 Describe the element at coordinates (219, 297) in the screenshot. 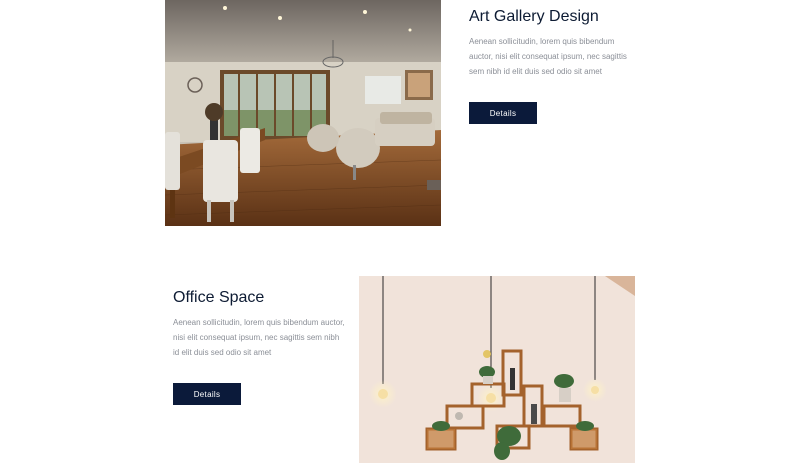

I see `section-title: Office Space` at that location.